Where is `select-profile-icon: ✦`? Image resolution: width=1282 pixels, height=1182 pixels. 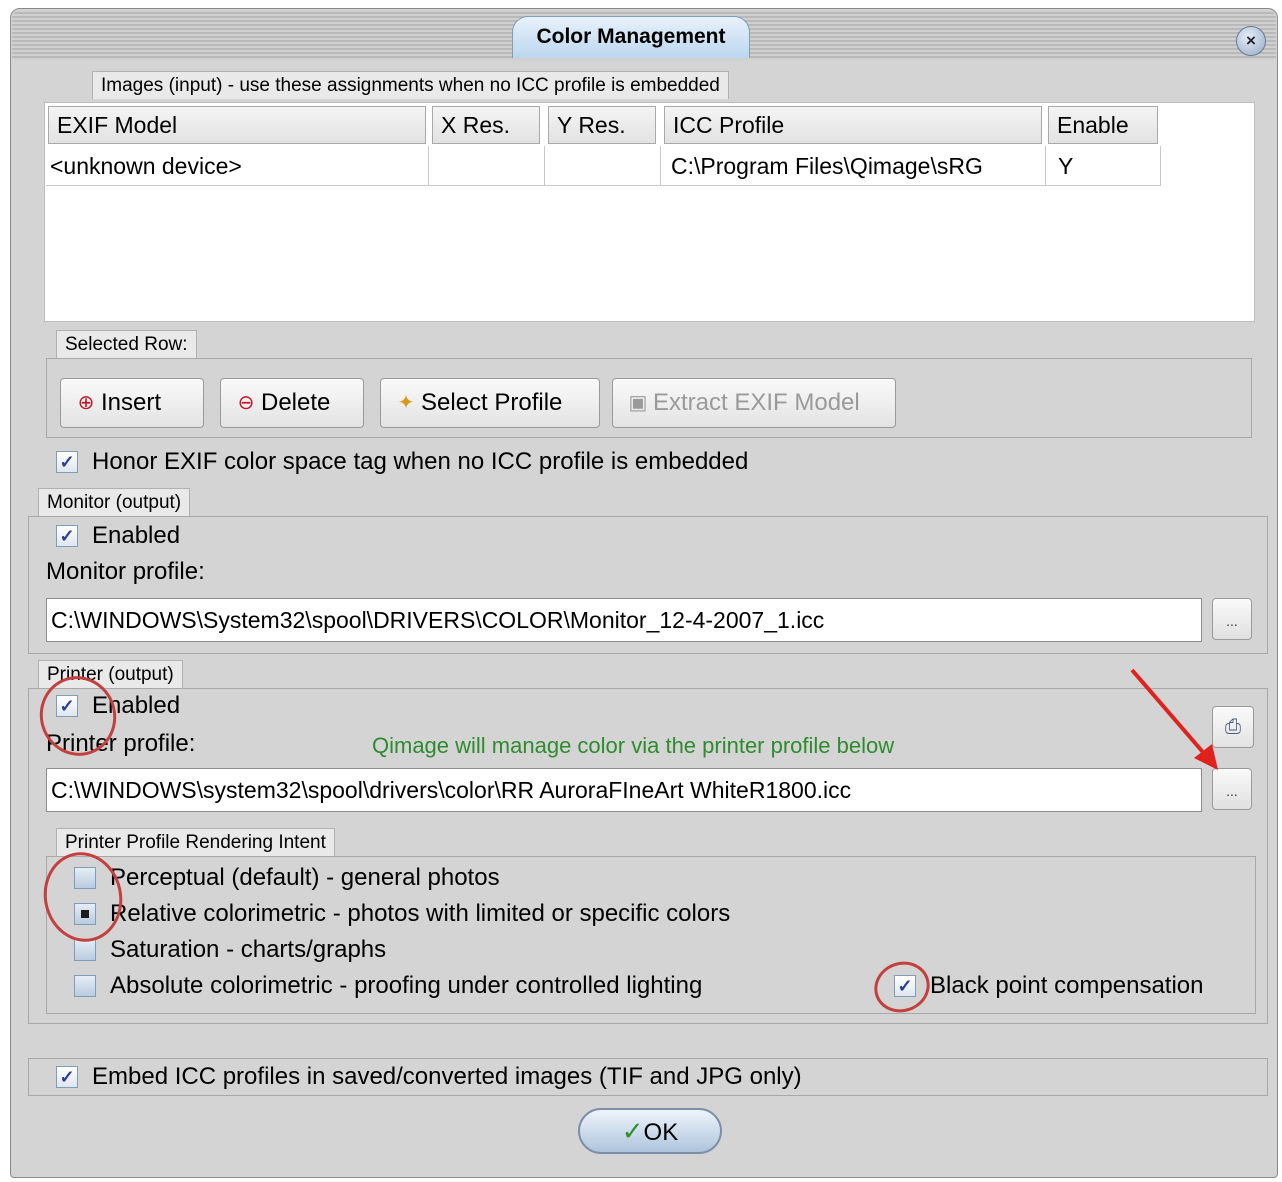
select-profile-icon: ✦ is located at coordinates (406, 403).